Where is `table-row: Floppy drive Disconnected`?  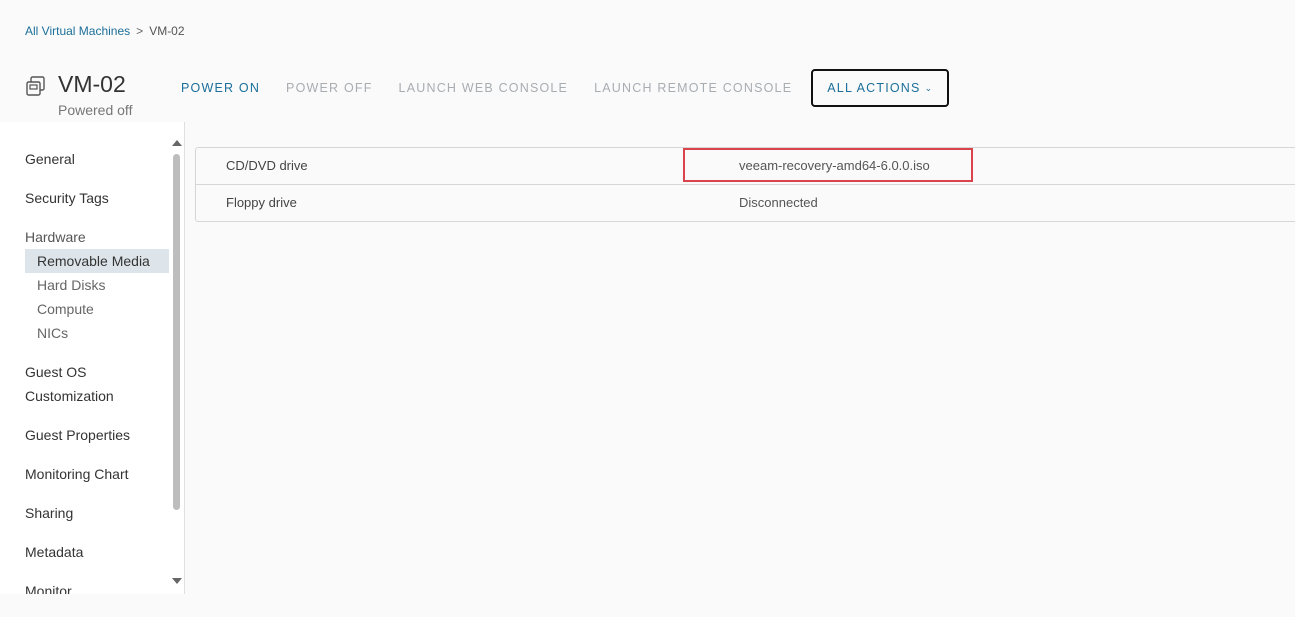 table-row: Floppy drive Disconnected is located at coordinates (745, 203).